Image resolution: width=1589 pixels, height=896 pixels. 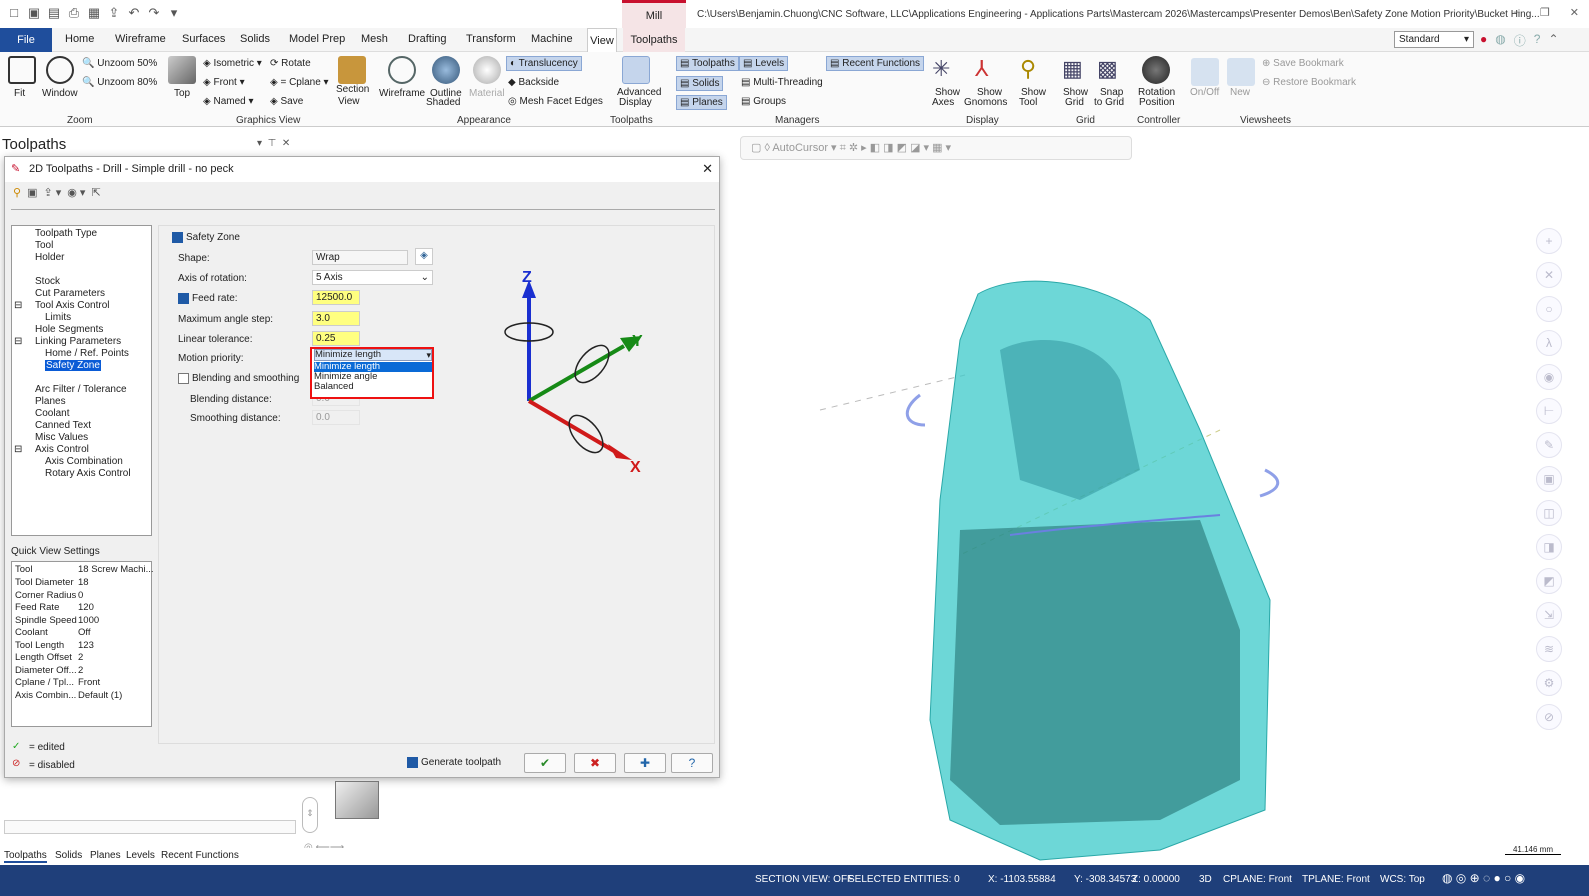 I want to click on btab-solids: Solids, so click(x=68, y=855).